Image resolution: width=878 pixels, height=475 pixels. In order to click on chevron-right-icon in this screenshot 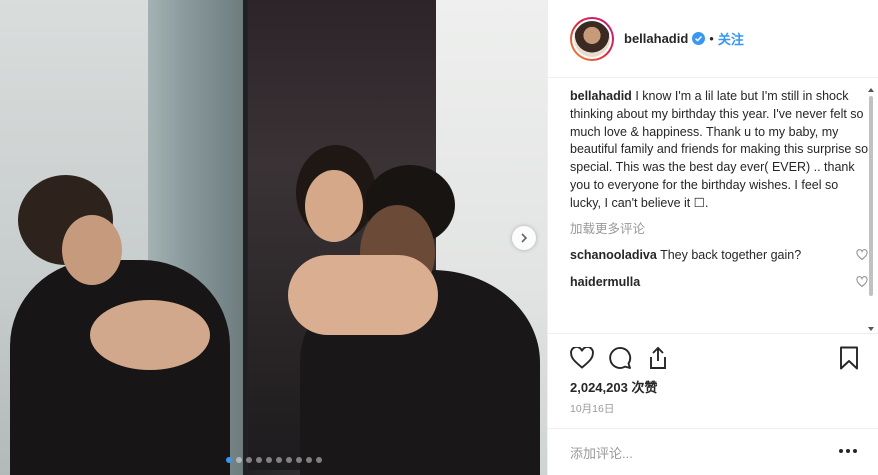, I will do `click(524, 238)`.